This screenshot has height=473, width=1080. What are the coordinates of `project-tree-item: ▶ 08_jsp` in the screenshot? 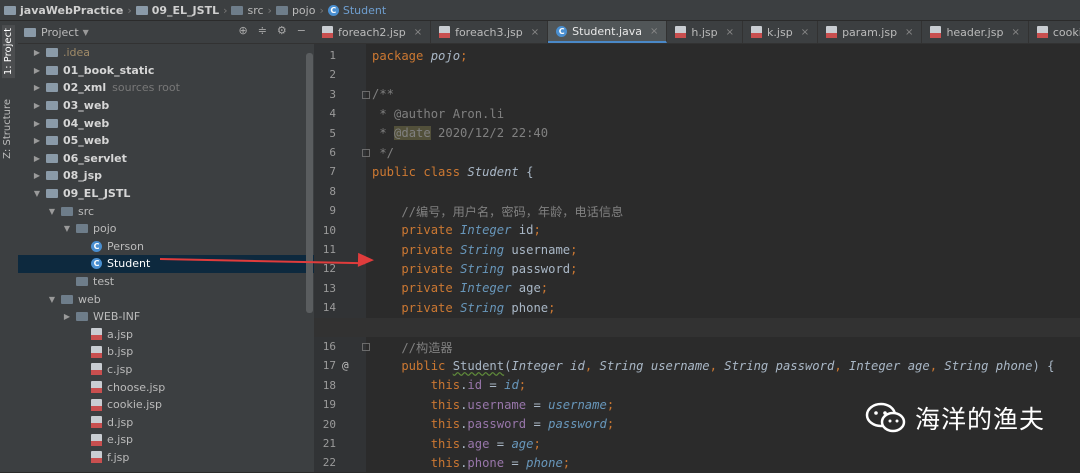 It's located at (166, 176).